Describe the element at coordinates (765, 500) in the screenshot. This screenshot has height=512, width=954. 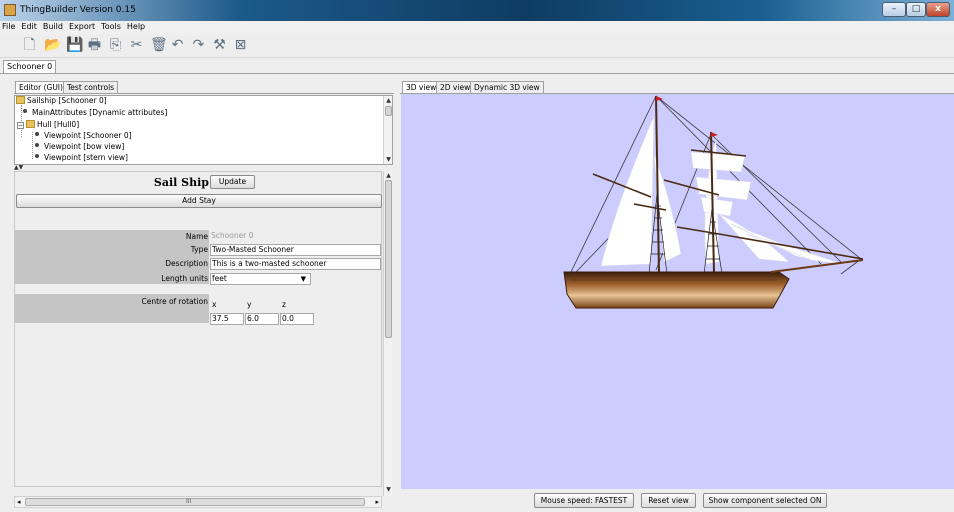
I see `show-component-button: Show component selected ON` at that location.